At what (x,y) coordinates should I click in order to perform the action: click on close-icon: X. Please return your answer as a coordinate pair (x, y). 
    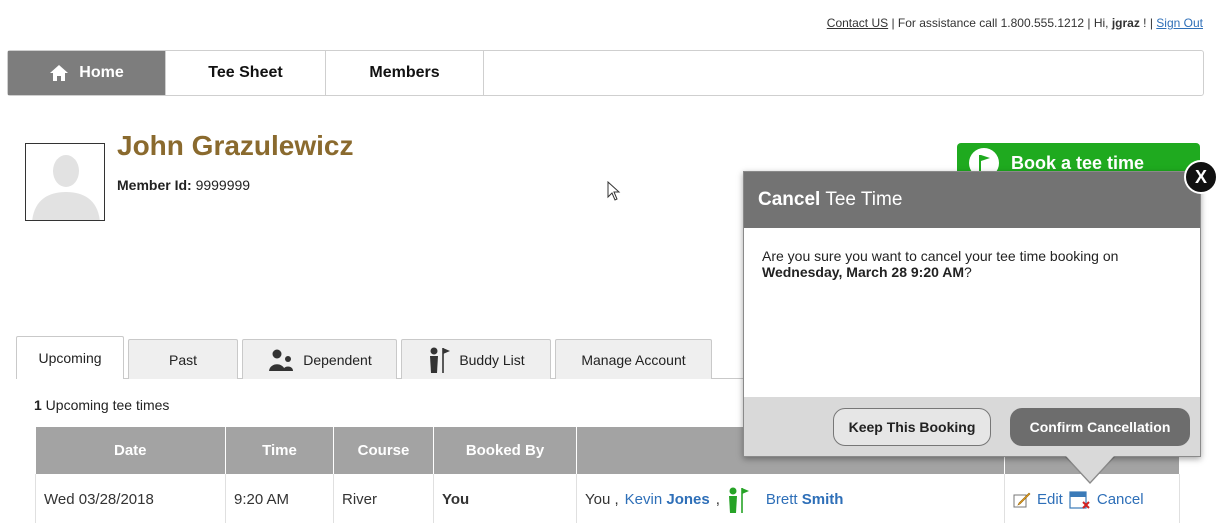
    Looking at the image, I should click on (1200, 176).